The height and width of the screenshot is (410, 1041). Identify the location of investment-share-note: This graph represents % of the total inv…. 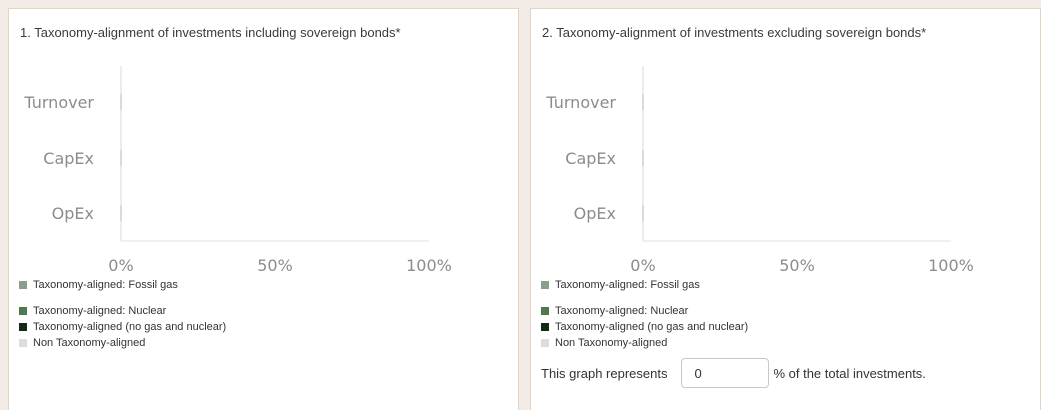
(733, 373).